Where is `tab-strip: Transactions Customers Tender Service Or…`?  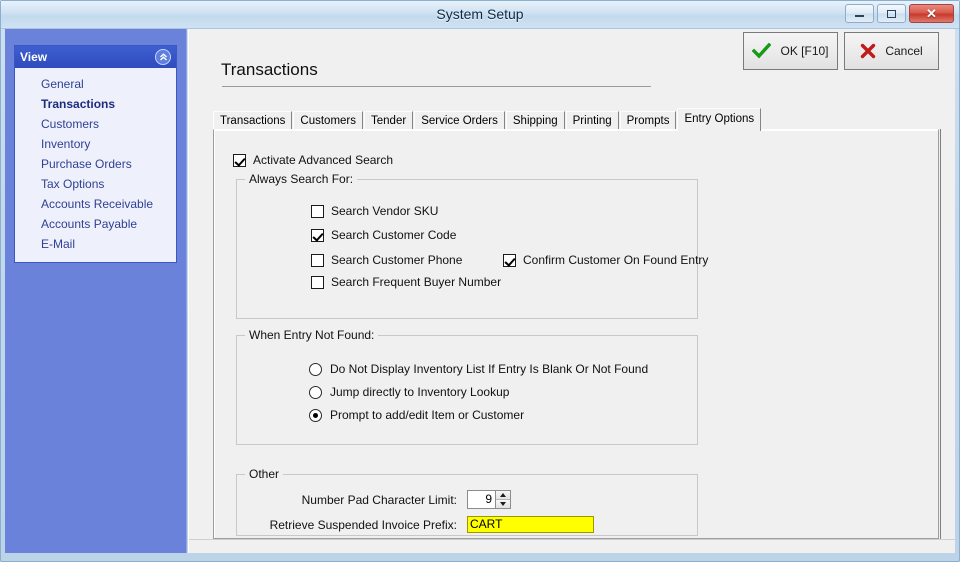 tab-strip: Transactions Customers Tender Service Or… is located at coordinates (573, 119).